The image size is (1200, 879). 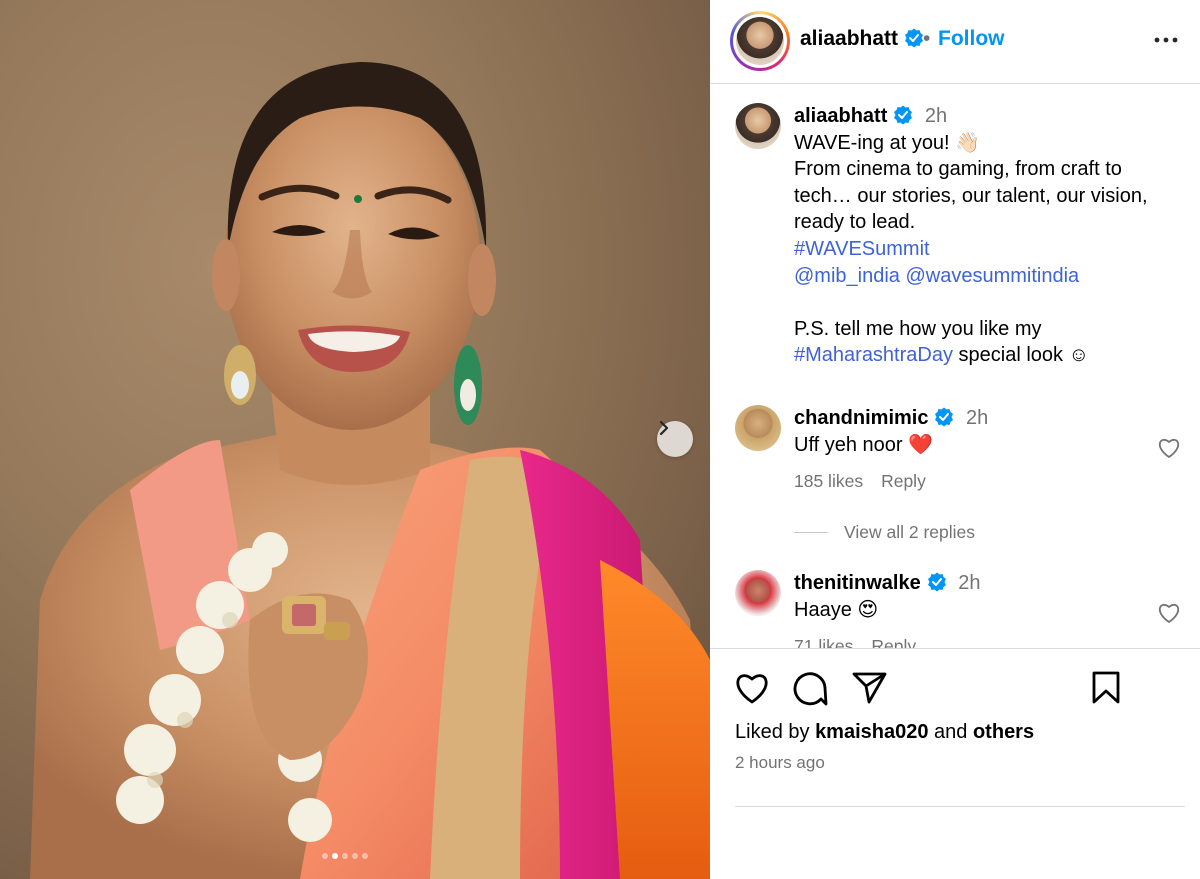 I want to click on comment-username: chandnimimic, so click(x=861, y=418).